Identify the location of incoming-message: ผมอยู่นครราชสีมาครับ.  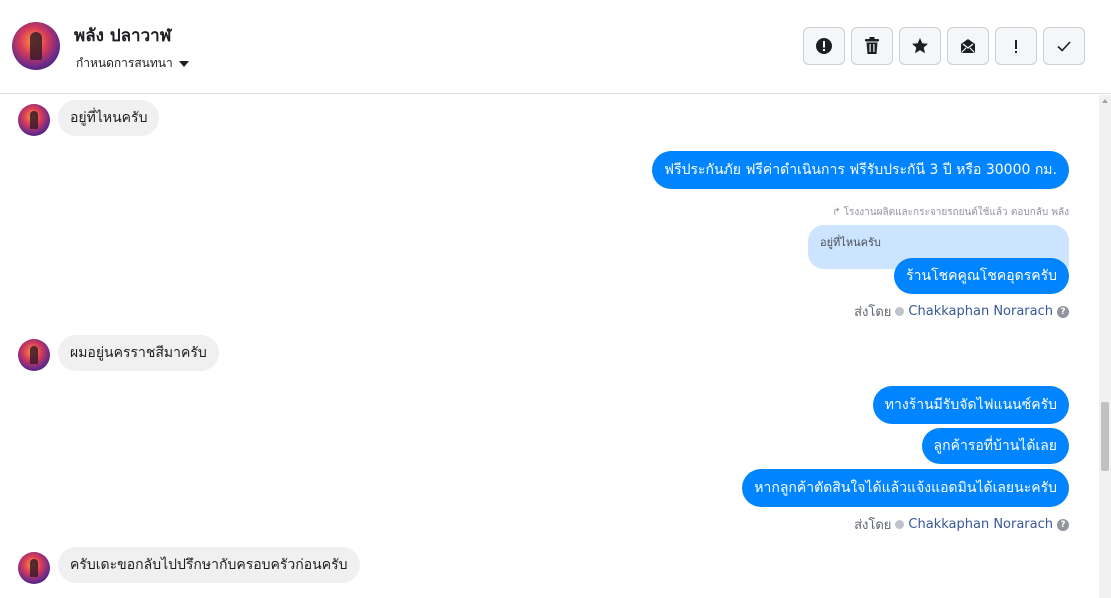
(138, 353).